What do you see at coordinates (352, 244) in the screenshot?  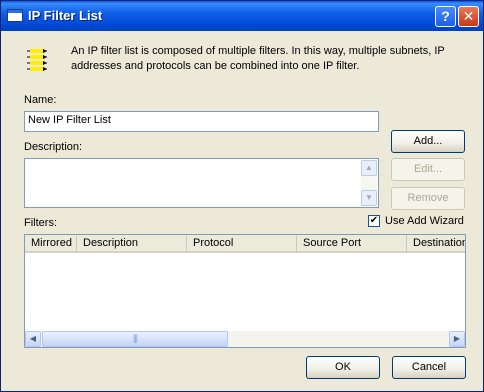 I see `column-header-source-port: Source Port` at bounding box center [352, 244].